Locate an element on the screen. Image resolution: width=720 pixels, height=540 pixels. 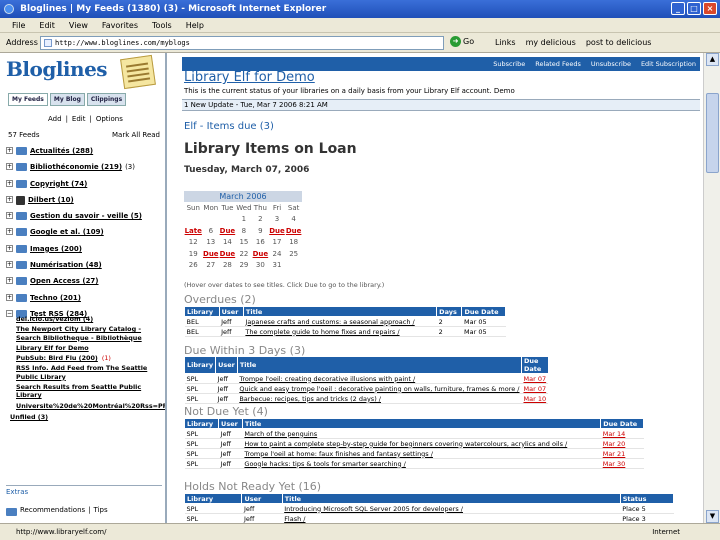
folder-label: Dilbert (10) is located at coordinates (51, 200).